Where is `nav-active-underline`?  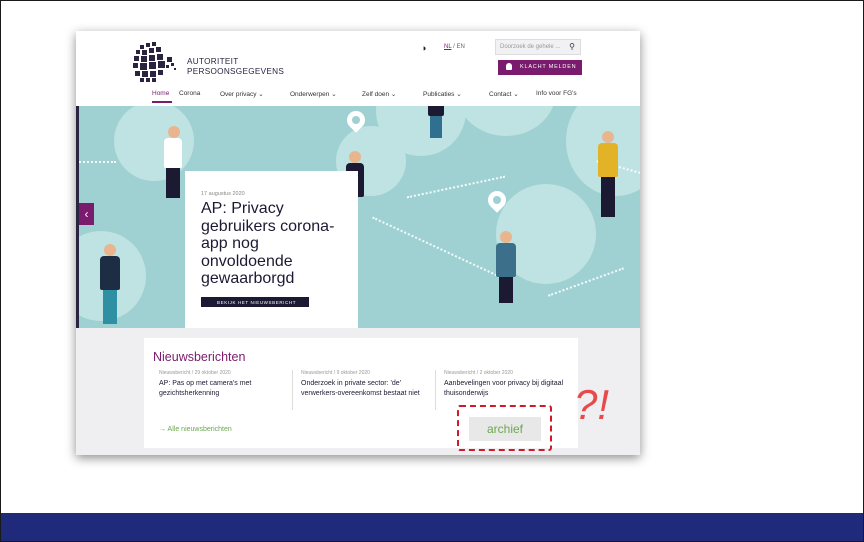
nav-active-underline is located at coordinates (162, 102).